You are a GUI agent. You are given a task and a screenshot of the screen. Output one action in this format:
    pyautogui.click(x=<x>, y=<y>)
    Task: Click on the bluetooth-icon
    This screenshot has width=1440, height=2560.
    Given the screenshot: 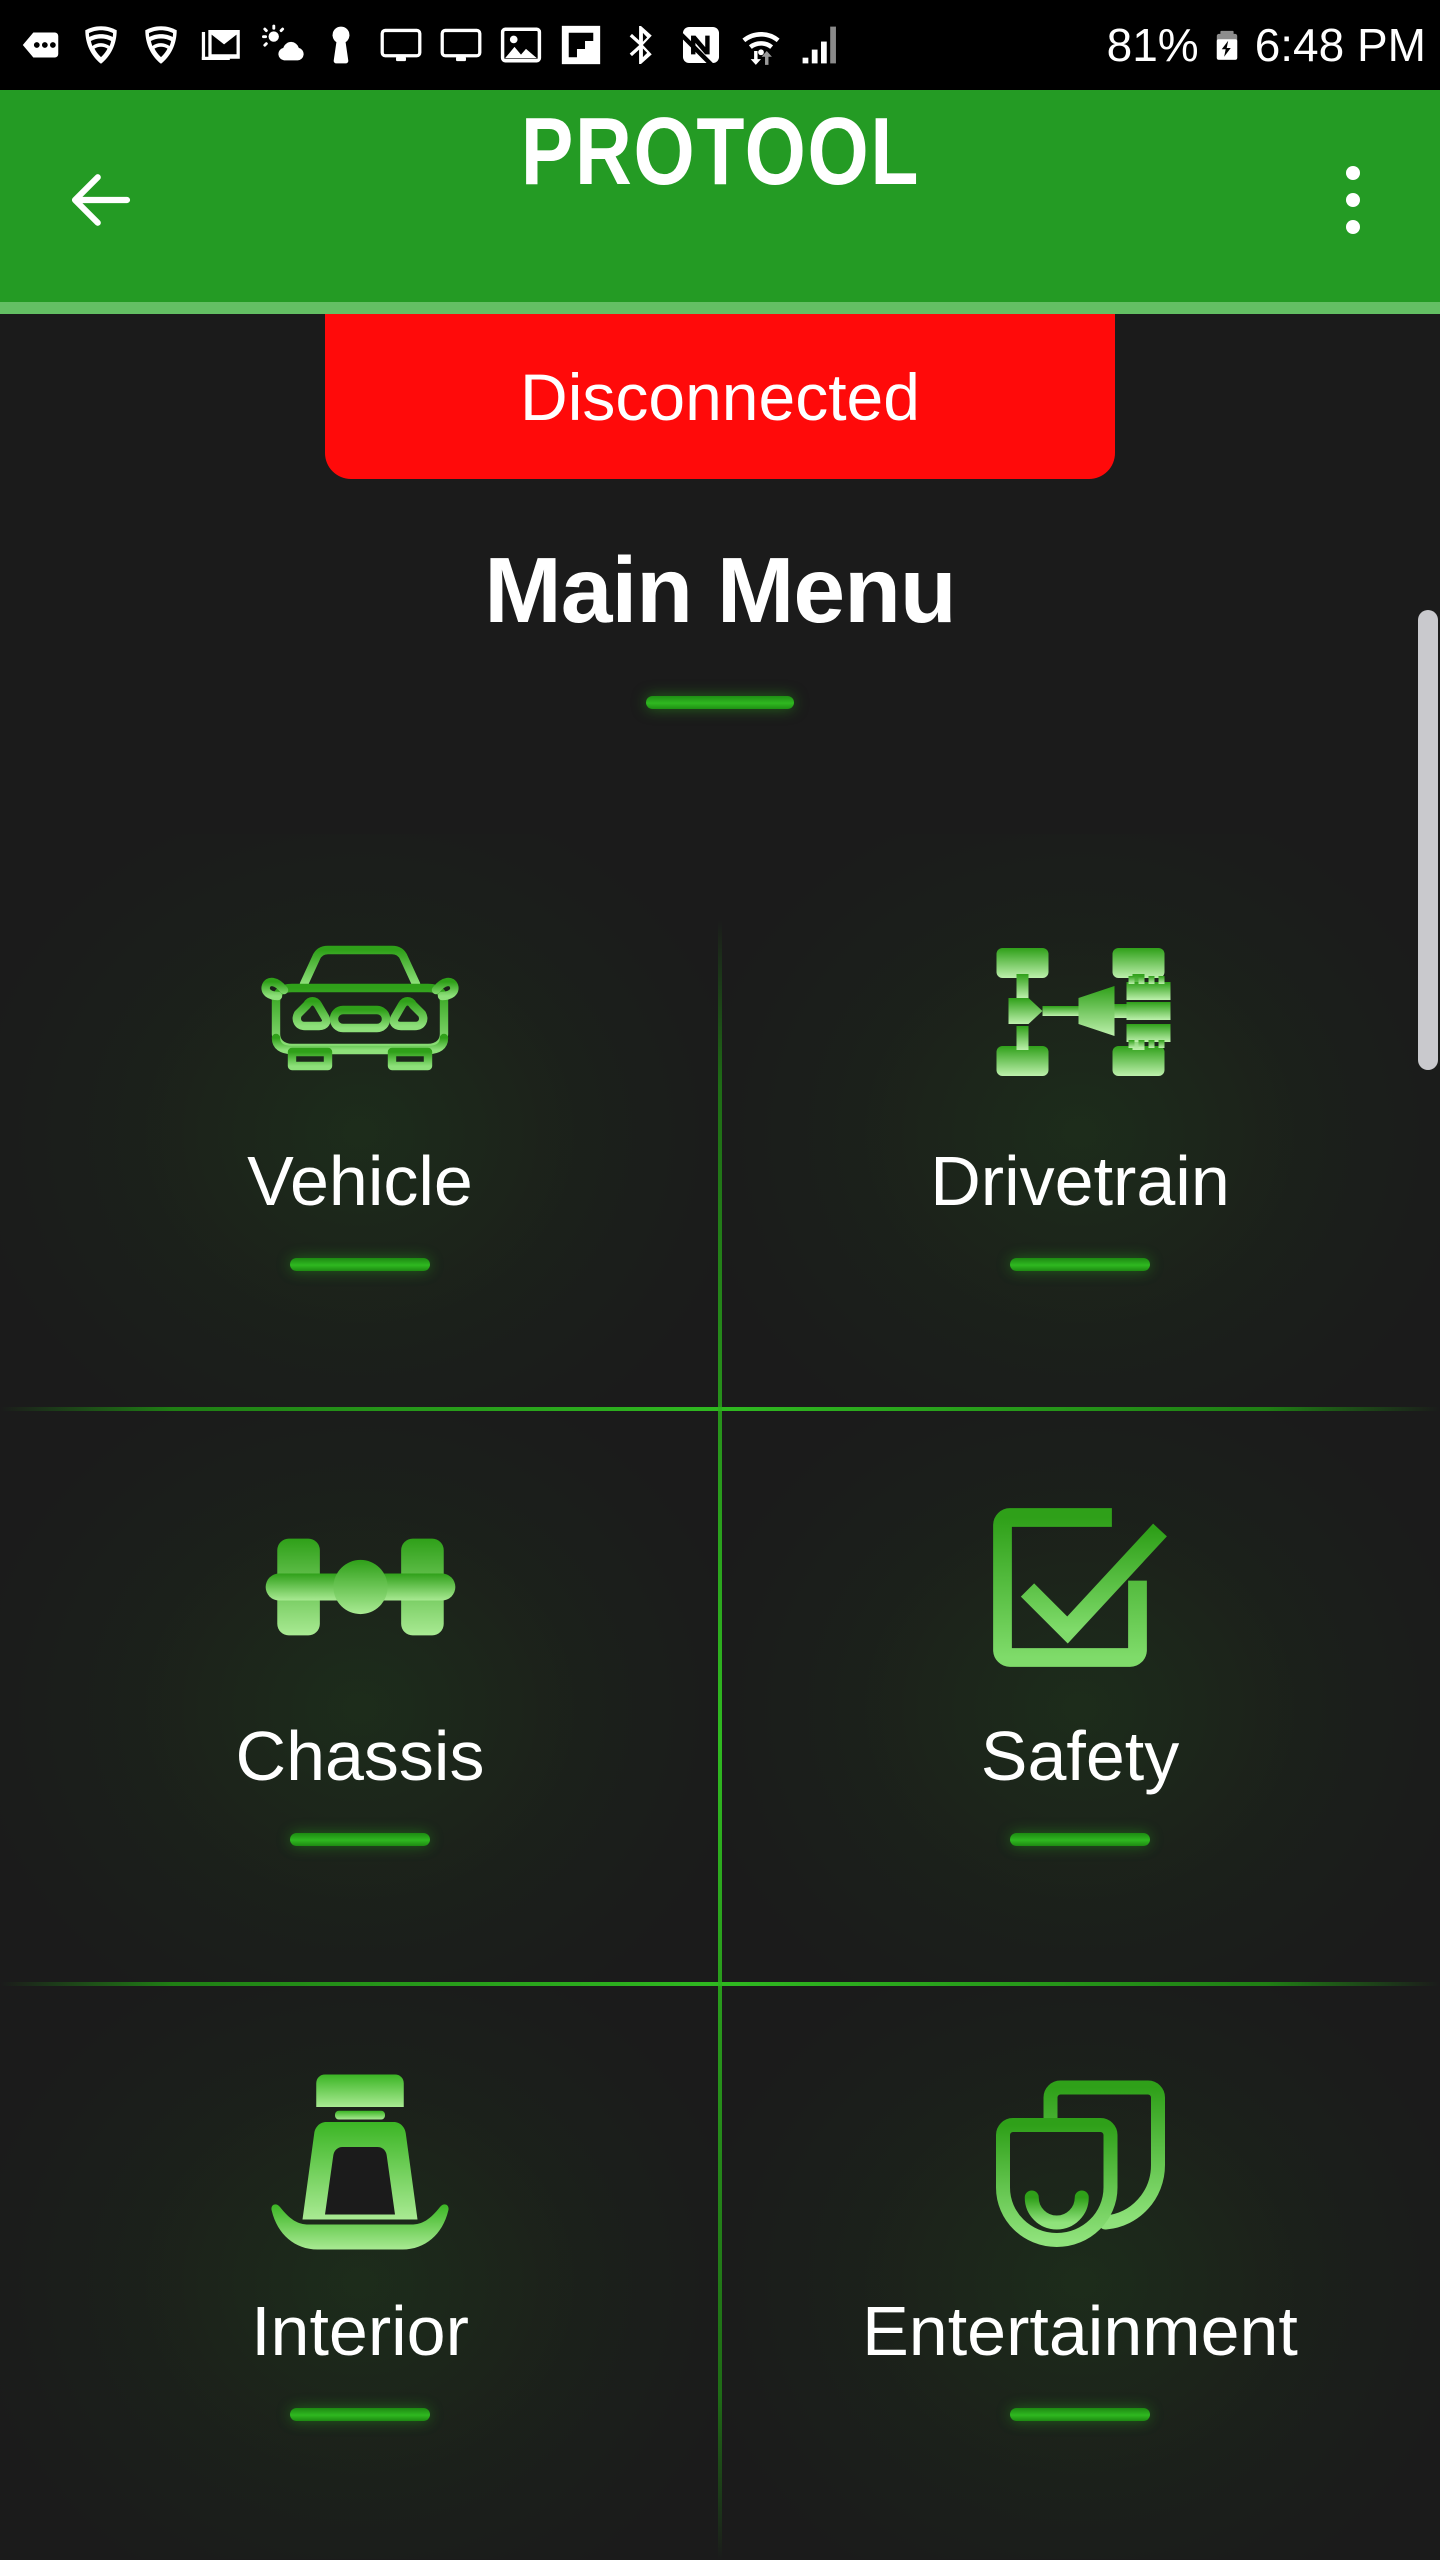 What is the action you would take?
    pyautogui.click(x=640, y=45)
    